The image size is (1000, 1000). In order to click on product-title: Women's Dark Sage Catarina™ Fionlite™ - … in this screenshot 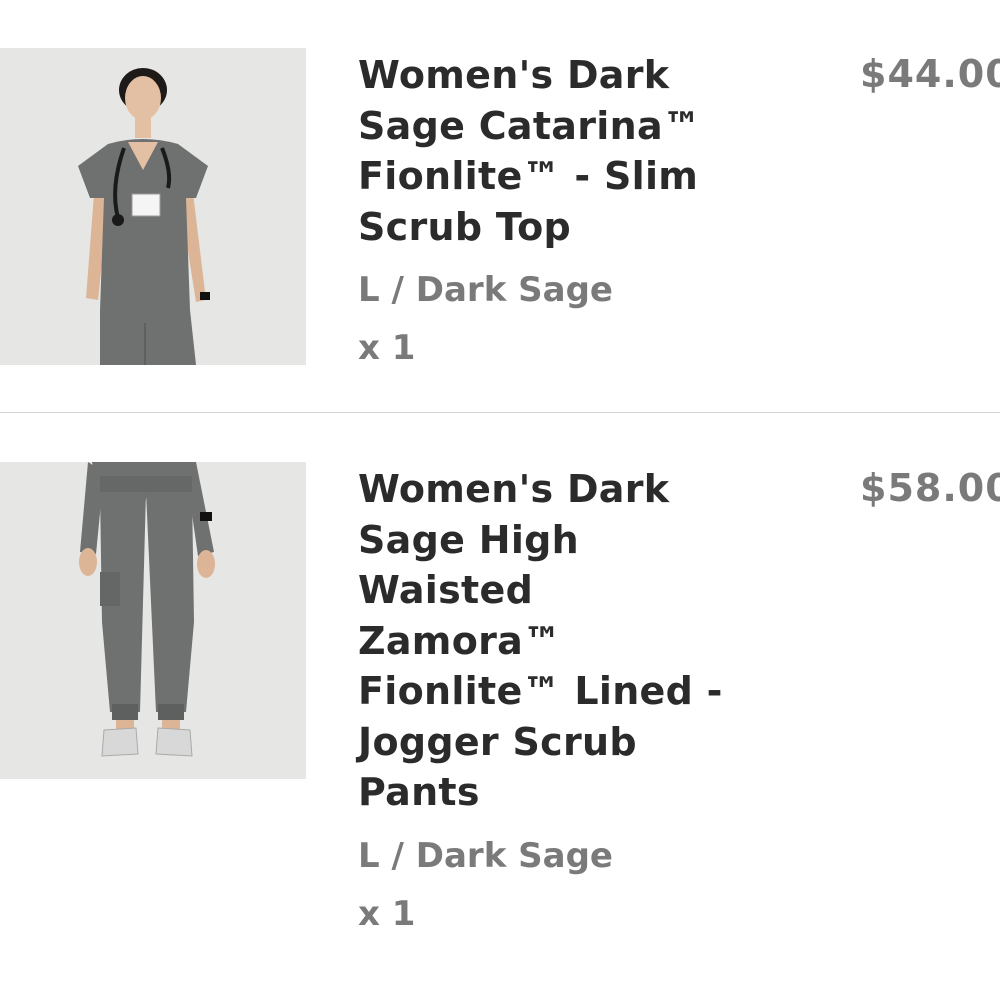, I will do `click(548, 151)`.